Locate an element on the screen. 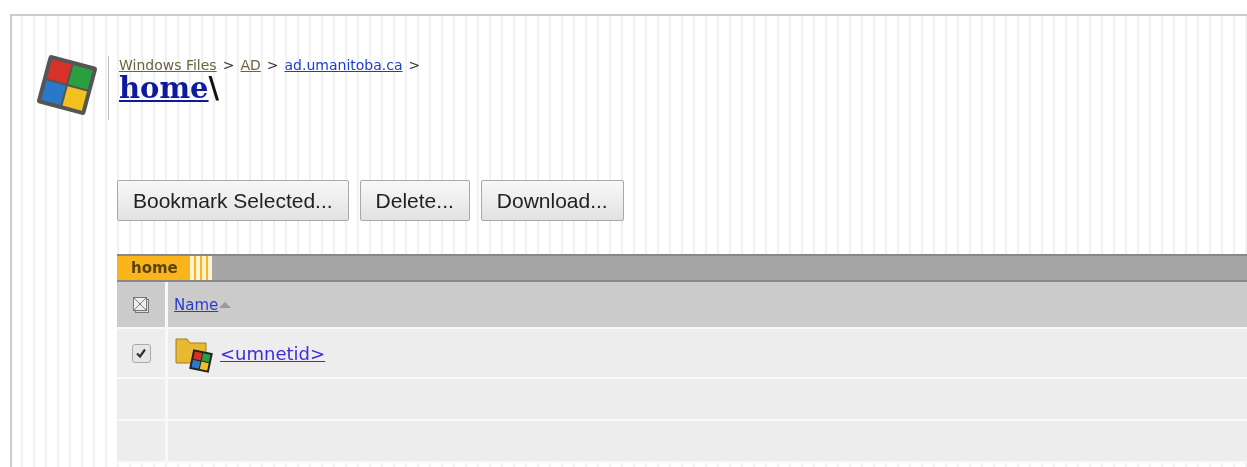  table-row: <umnetid> is located at coordinates (682, 354).